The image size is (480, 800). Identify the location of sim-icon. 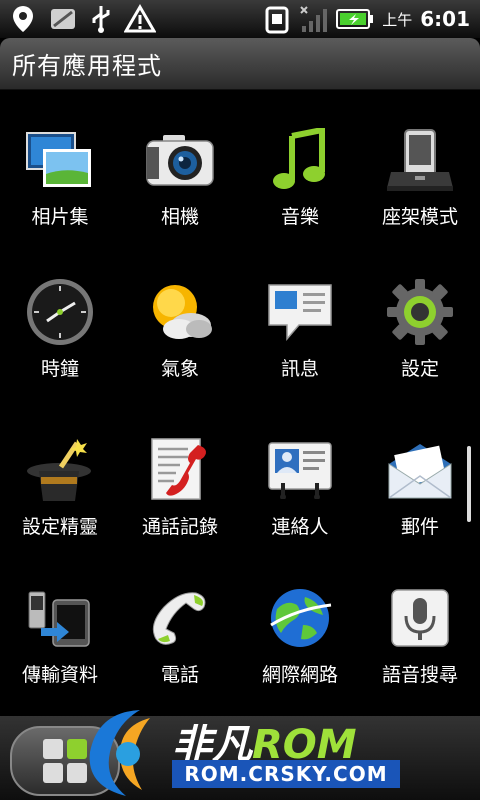
(277, 19).